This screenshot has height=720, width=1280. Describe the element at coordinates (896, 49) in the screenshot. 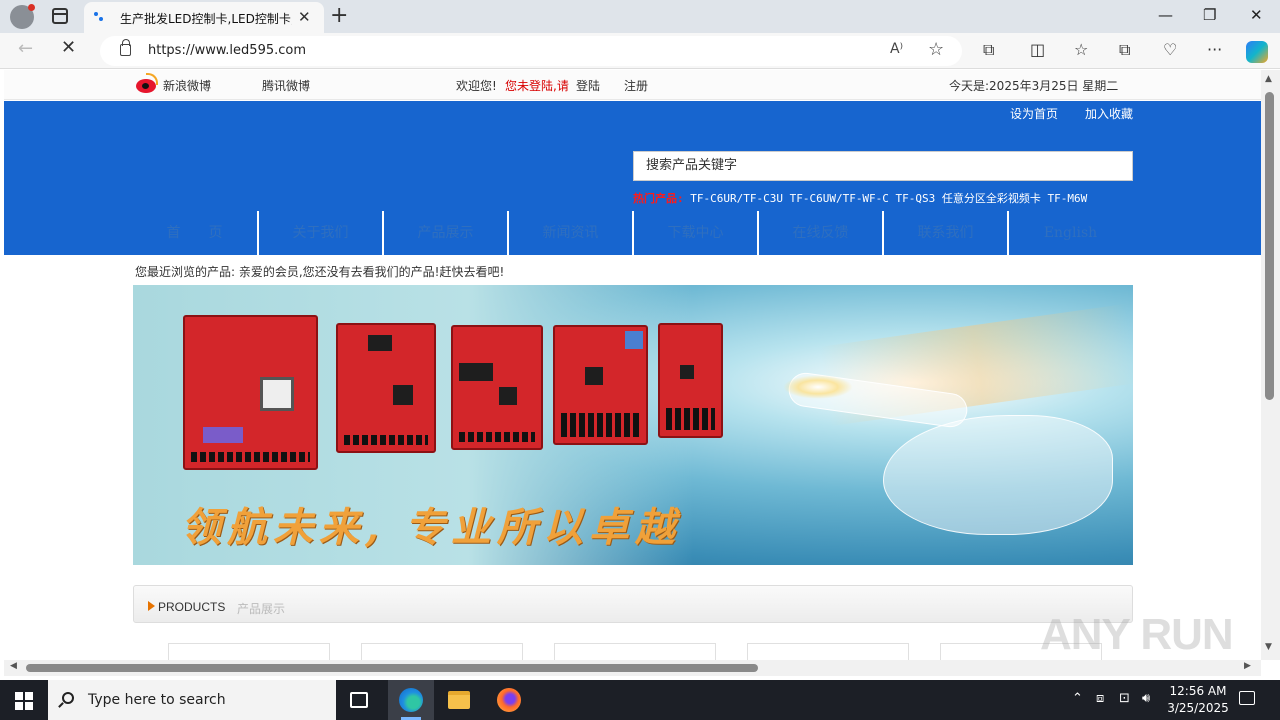

I see `read-aloud-icon: A⁾` at that location.